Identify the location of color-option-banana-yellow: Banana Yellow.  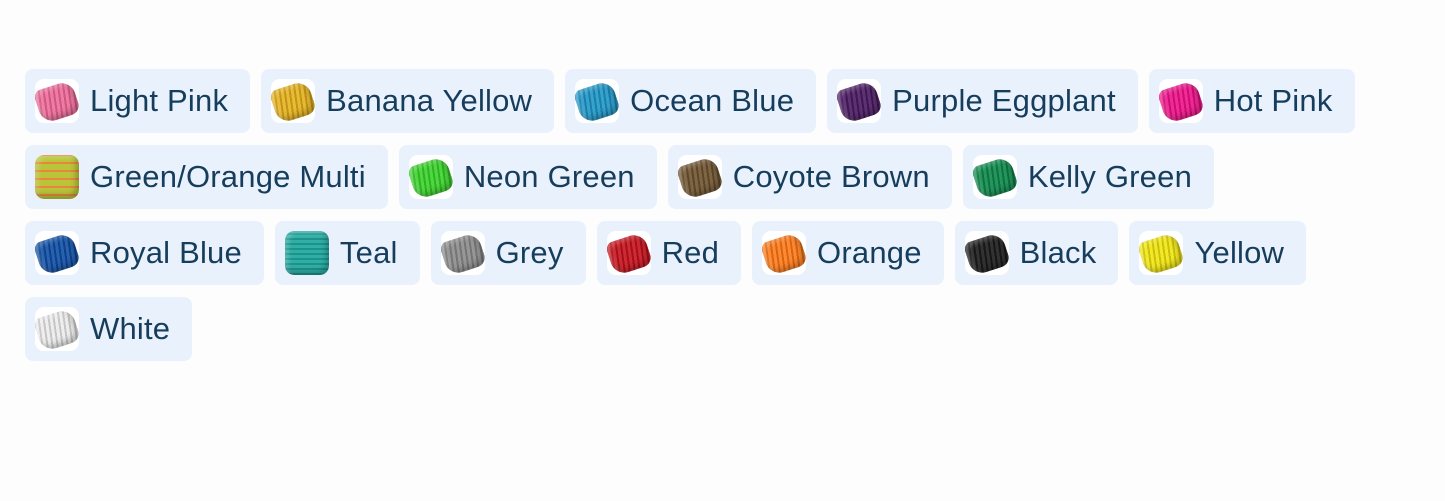
(408, 101).